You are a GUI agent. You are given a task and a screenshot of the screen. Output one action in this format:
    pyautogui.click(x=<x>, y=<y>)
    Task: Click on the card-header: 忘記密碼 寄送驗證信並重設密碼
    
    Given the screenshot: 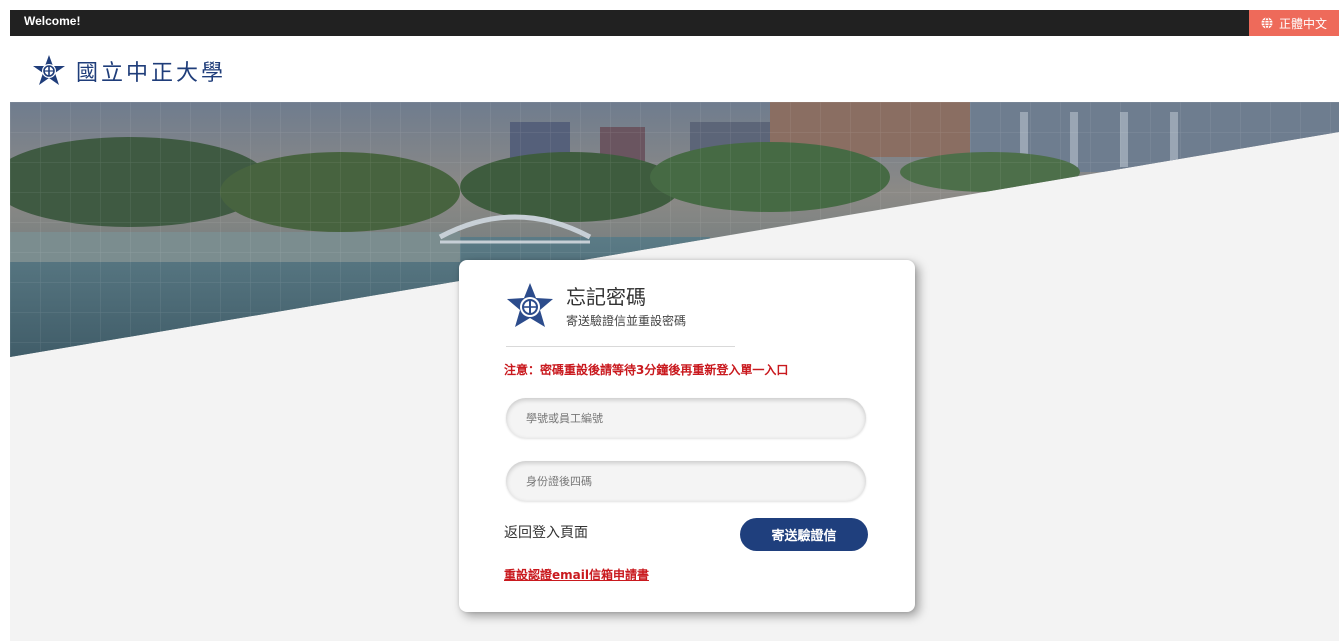 What is the action you would take?
    pyautogui.click(x=596, y=306)
    